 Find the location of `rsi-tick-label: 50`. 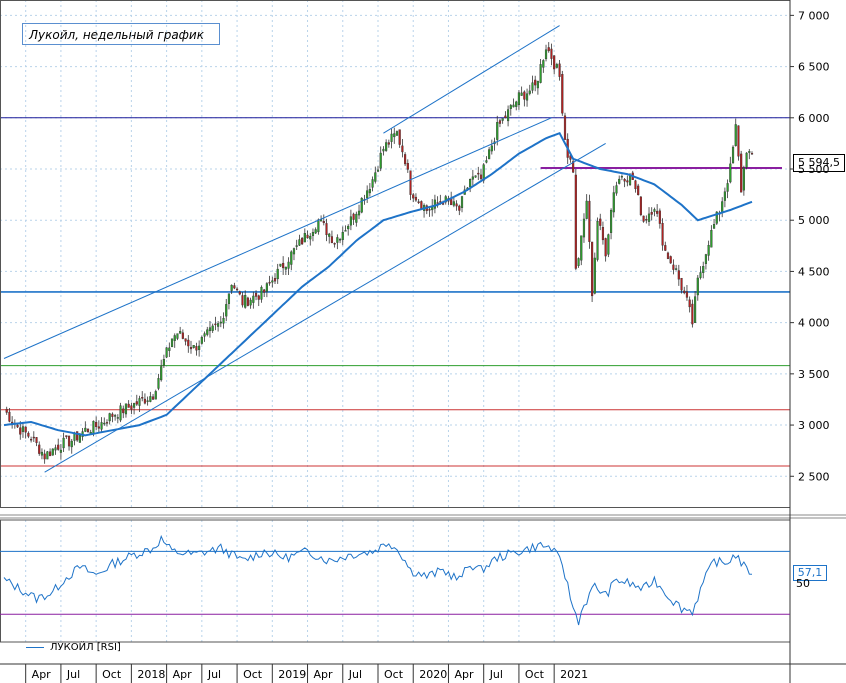

rsi-tick-label: 50 is located at coordinates (803, 583).